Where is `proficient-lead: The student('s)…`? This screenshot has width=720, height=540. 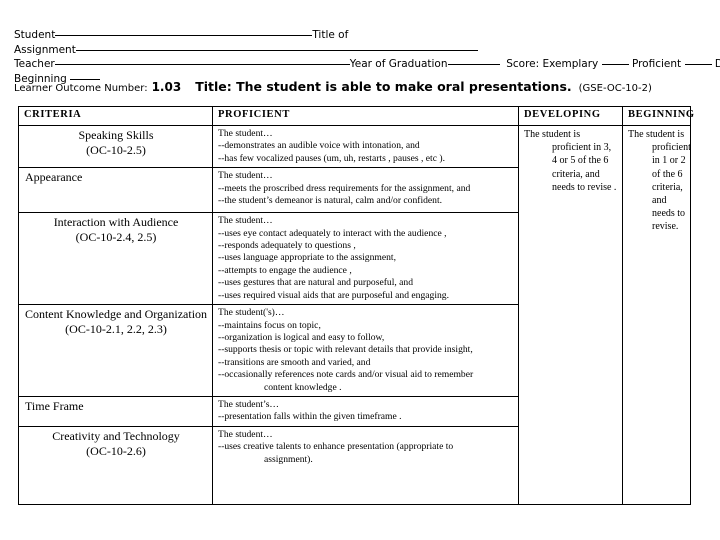 proficient-lead: The student('s)… is located at coordinates (251, 313).